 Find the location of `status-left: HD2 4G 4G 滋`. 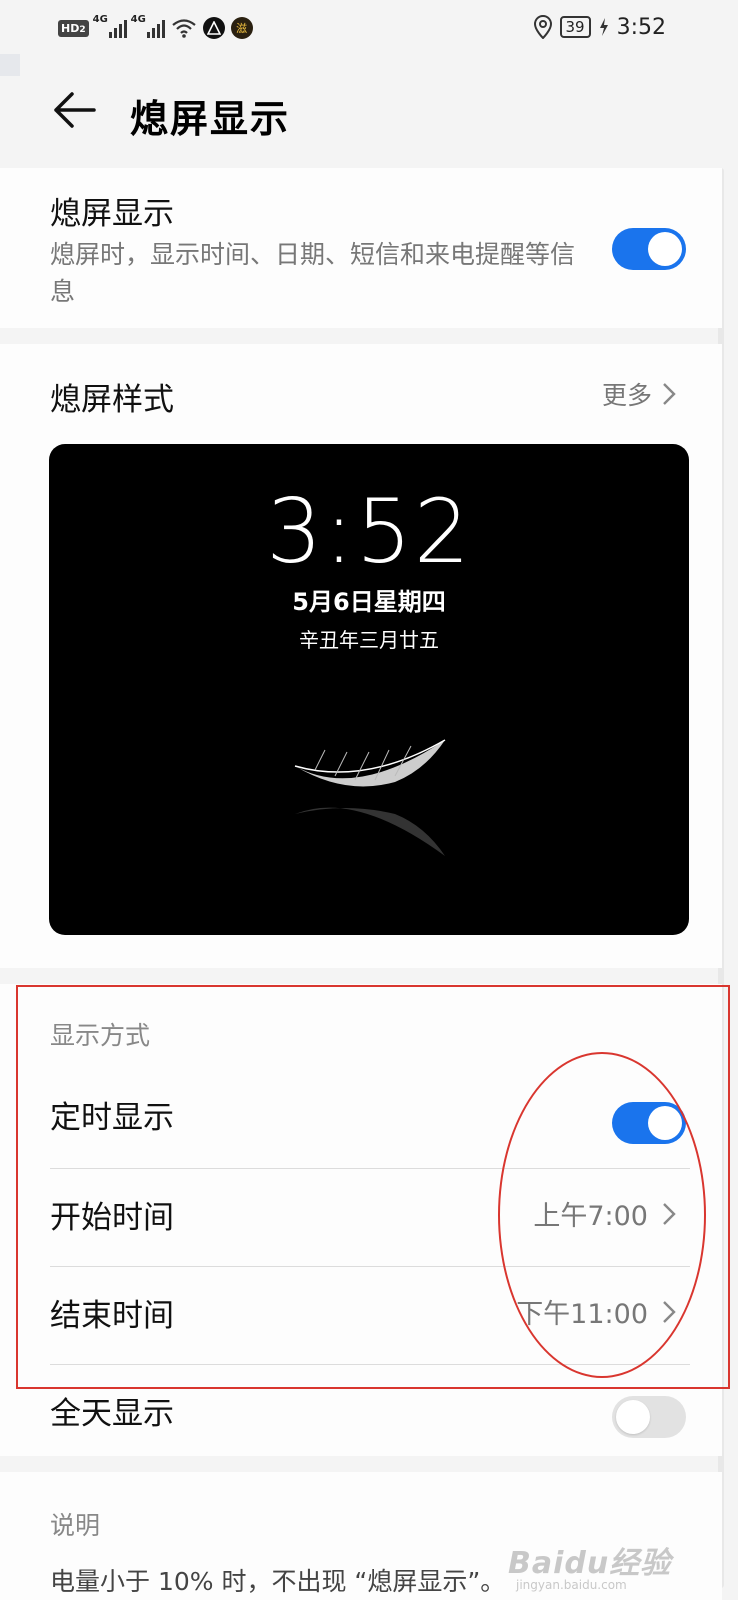

status-left: HD2 4G 4G 滋 is located at coordinates (155, 28).